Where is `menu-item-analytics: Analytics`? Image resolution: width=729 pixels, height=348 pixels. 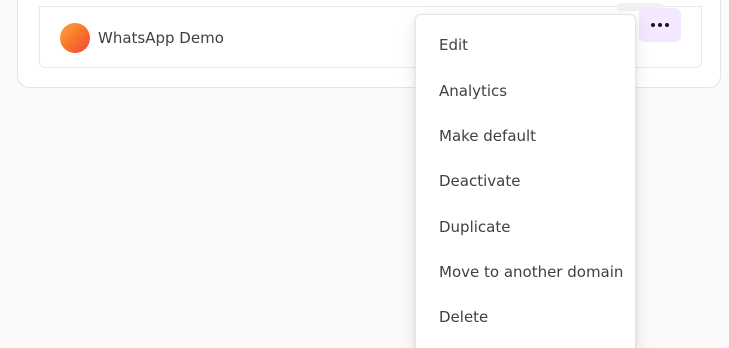
menu-item-analytics: Analytics is located at coordinates (473, 91).